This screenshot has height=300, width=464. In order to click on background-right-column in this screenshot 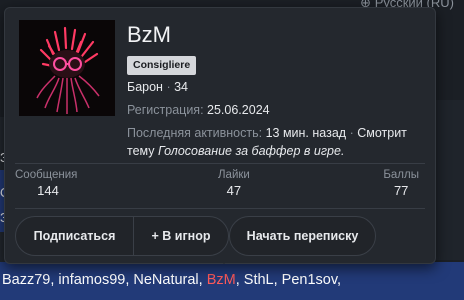, I will do `click(449, 180)`.